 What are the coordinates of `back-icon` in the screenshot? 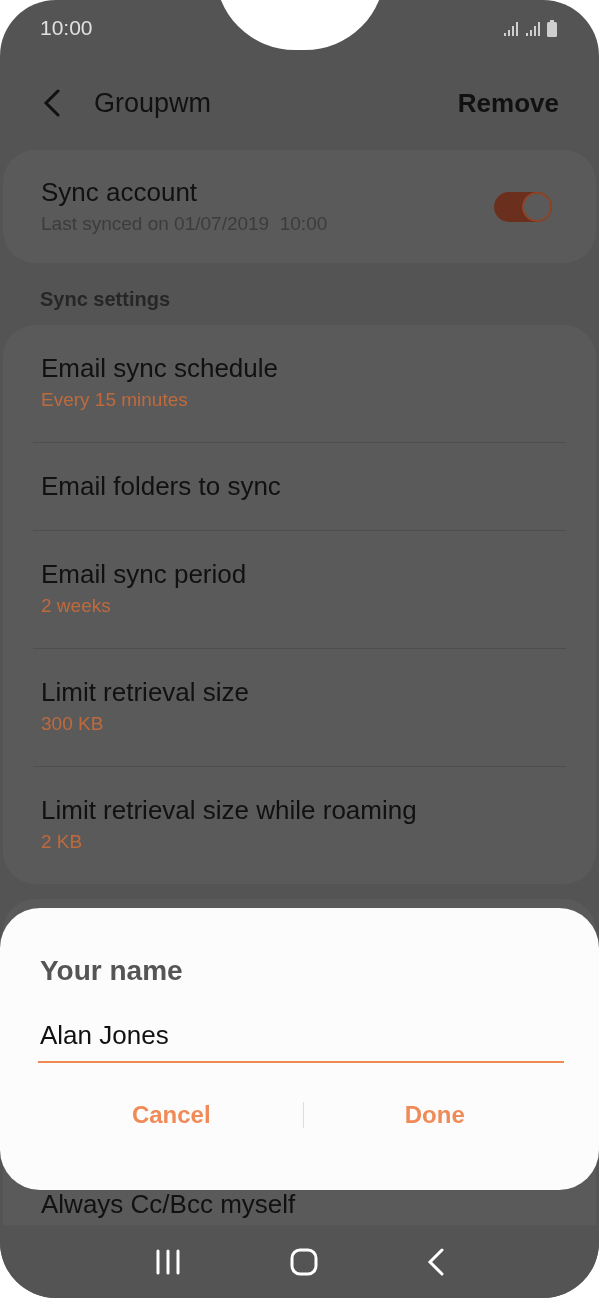 It's located at (435, 1261).